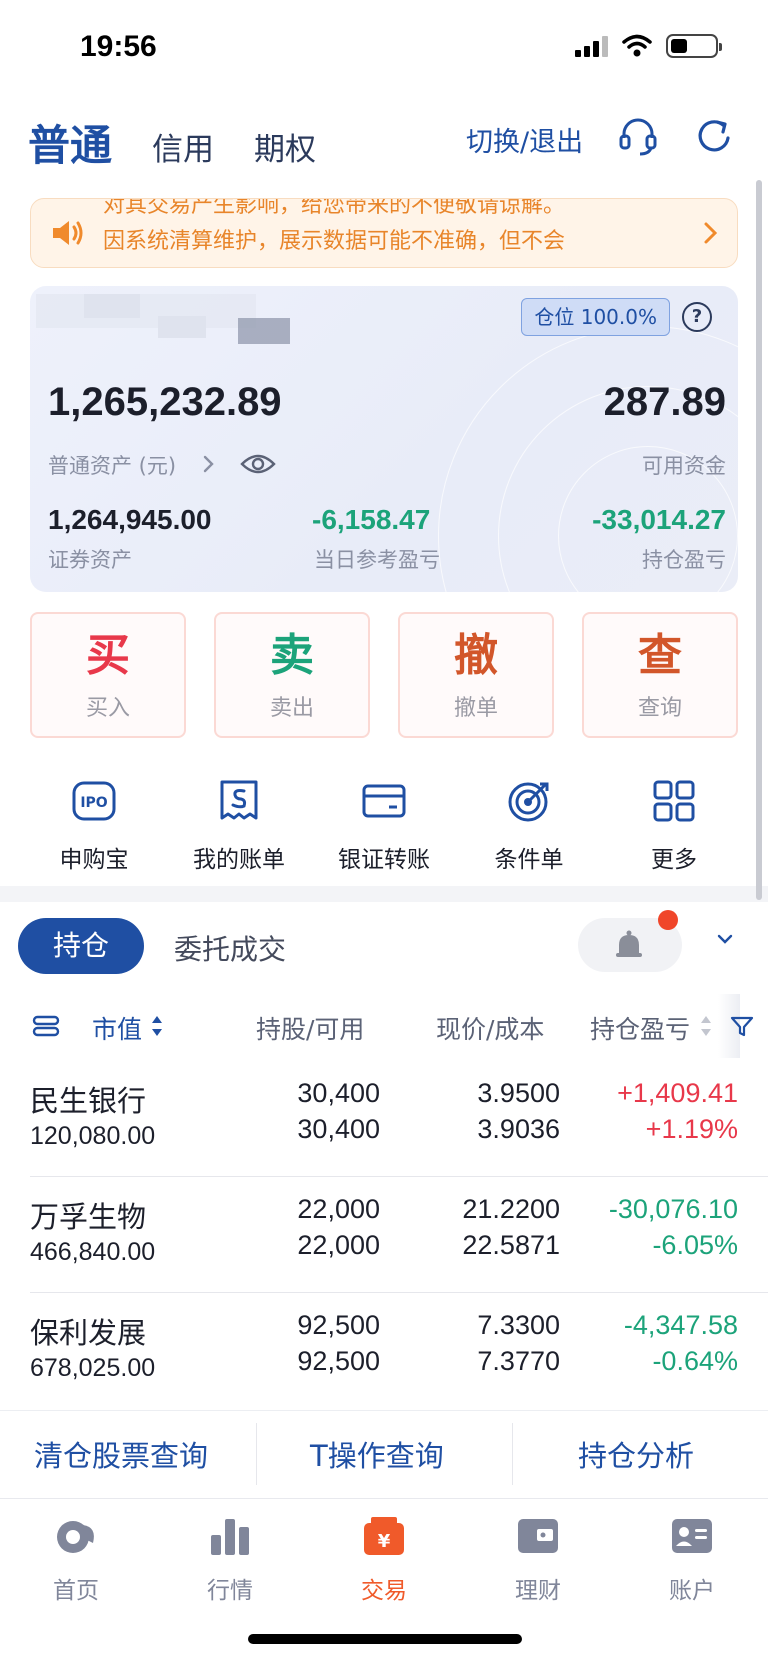 The width and height of the screenshot is (768, 1664). I want to click on account-id-masked, so click(146, 311).